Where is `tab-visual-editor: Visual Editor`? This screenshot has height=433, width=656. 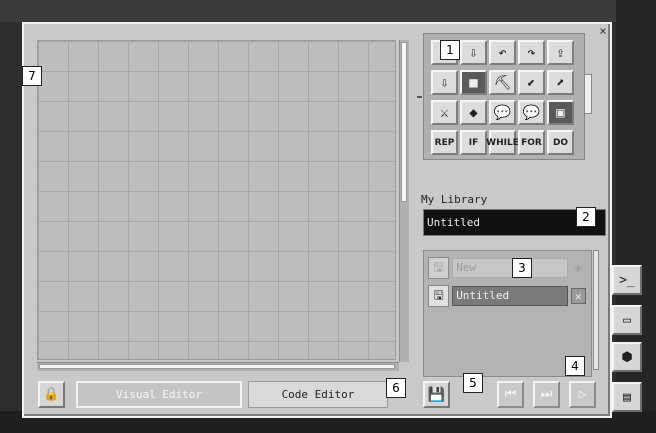
tab-visual-editor: Visual Editor is located at coordinates (159, 394).